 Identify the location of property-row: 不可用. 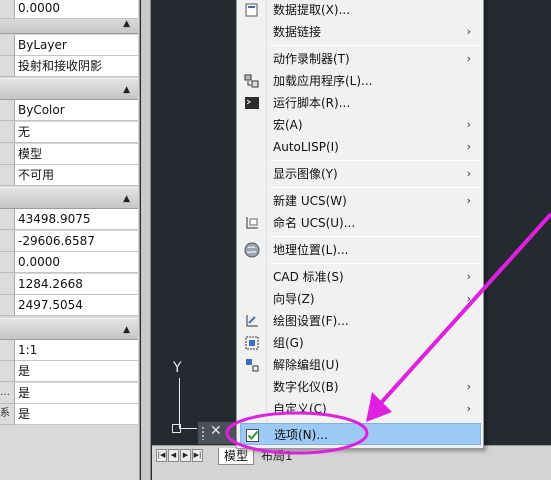
(69, 175).